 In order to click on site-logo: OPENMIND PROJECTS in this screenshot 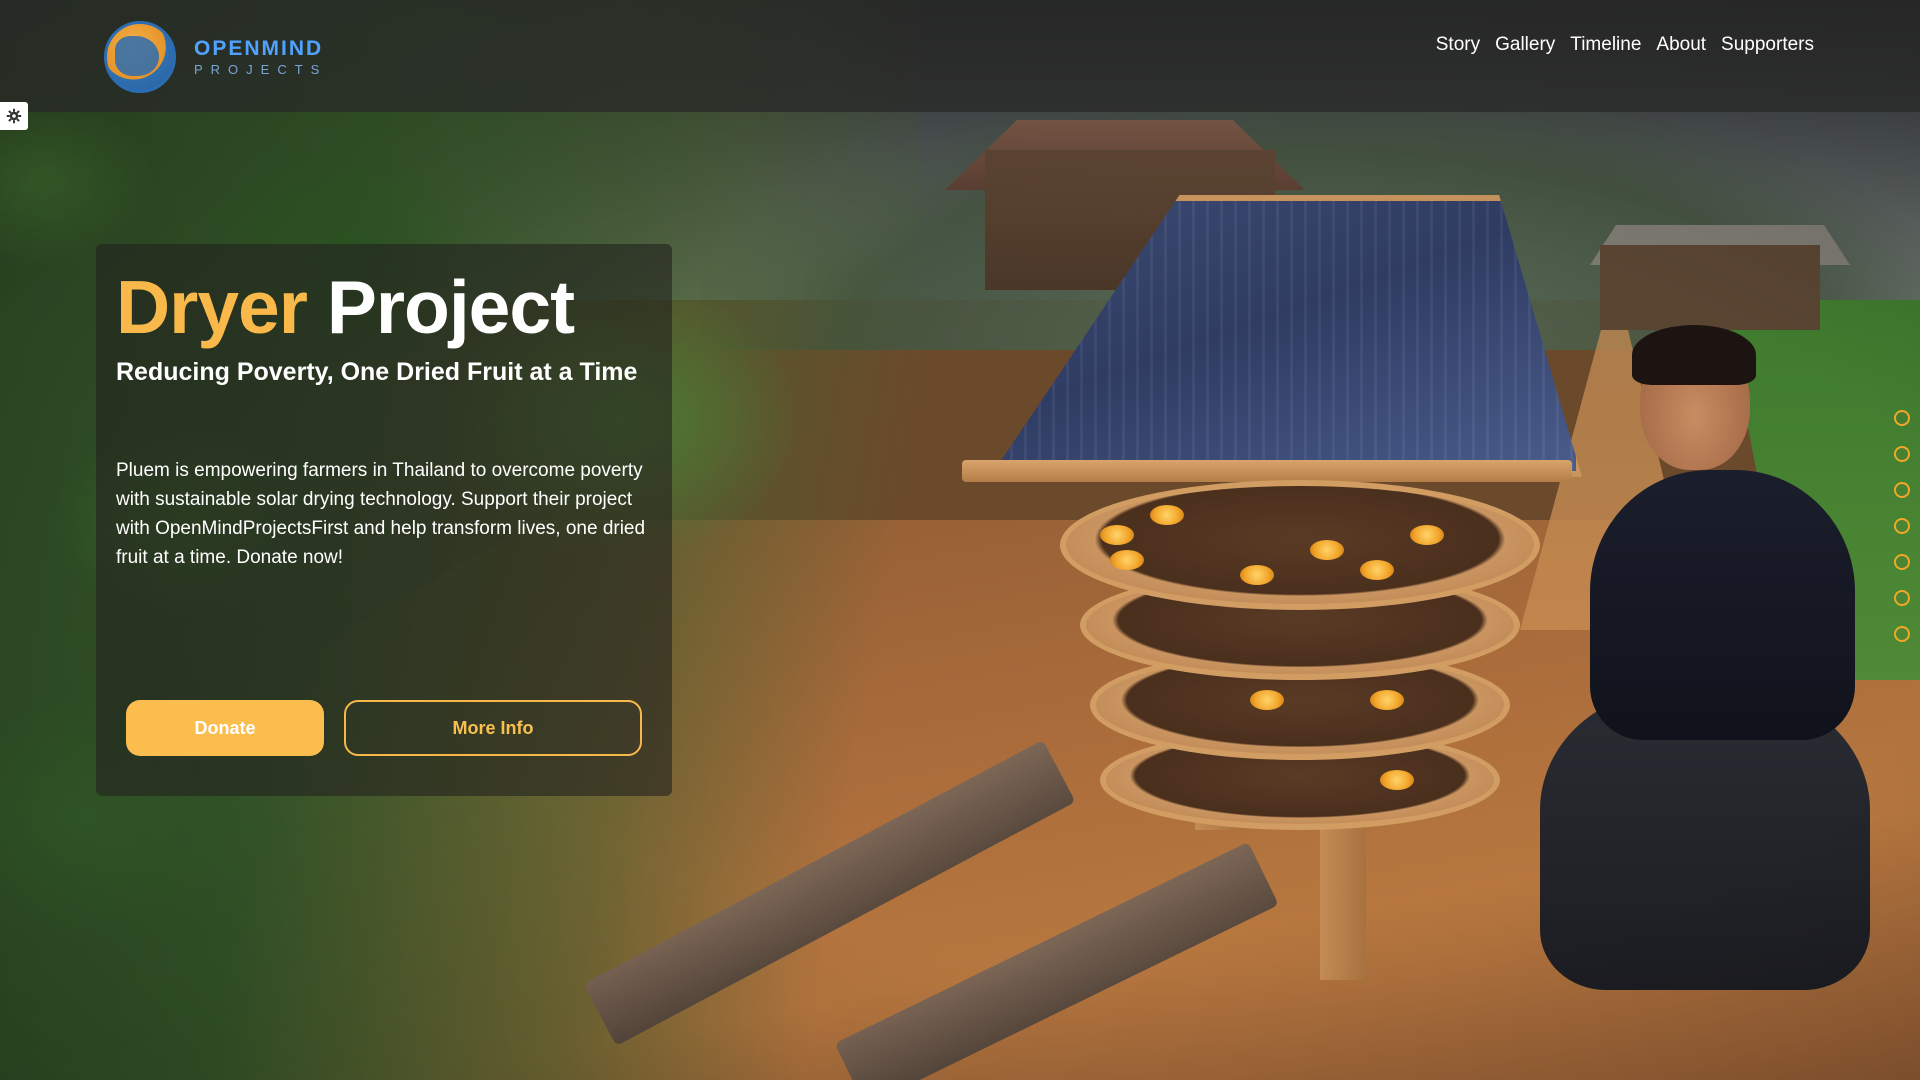, I will do `click(215, 57)`.